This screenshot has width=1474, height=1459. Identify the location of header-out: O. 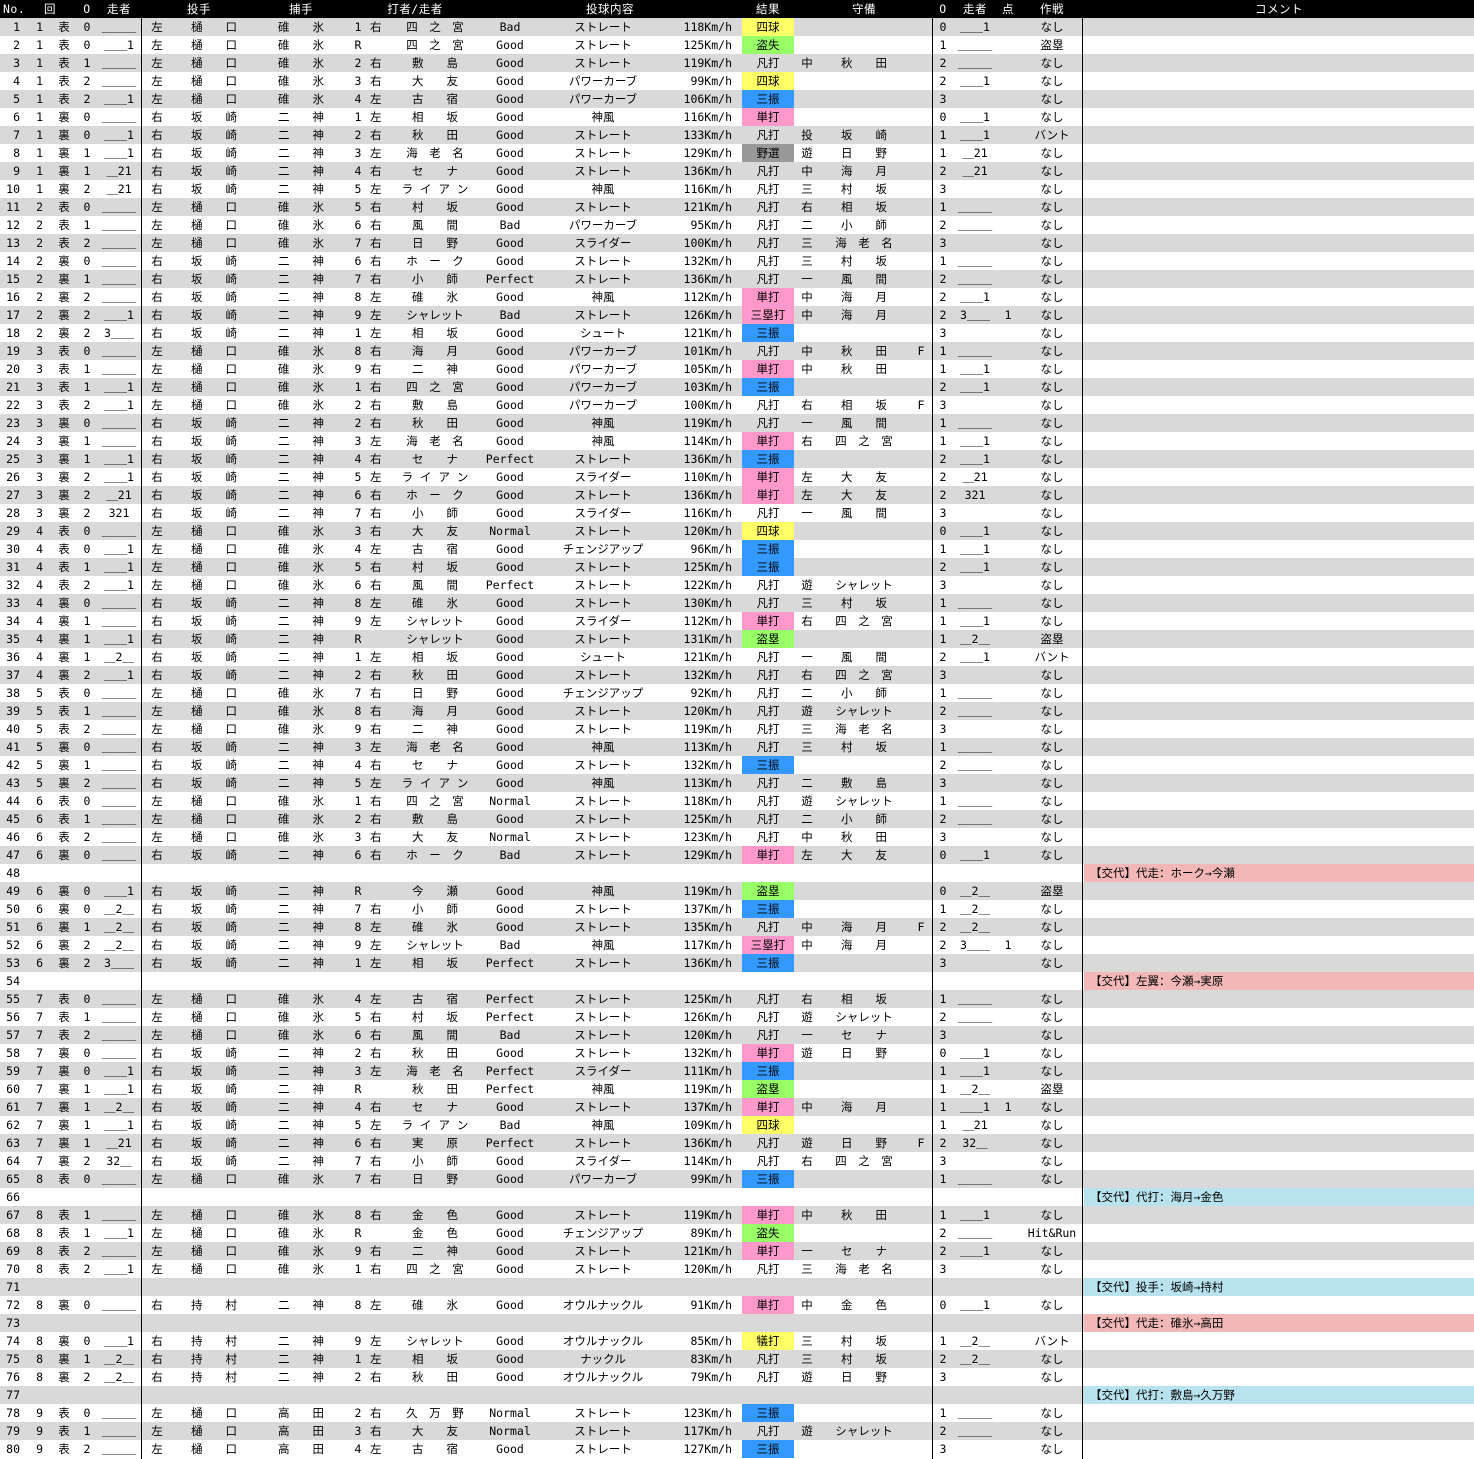
(87, 9).